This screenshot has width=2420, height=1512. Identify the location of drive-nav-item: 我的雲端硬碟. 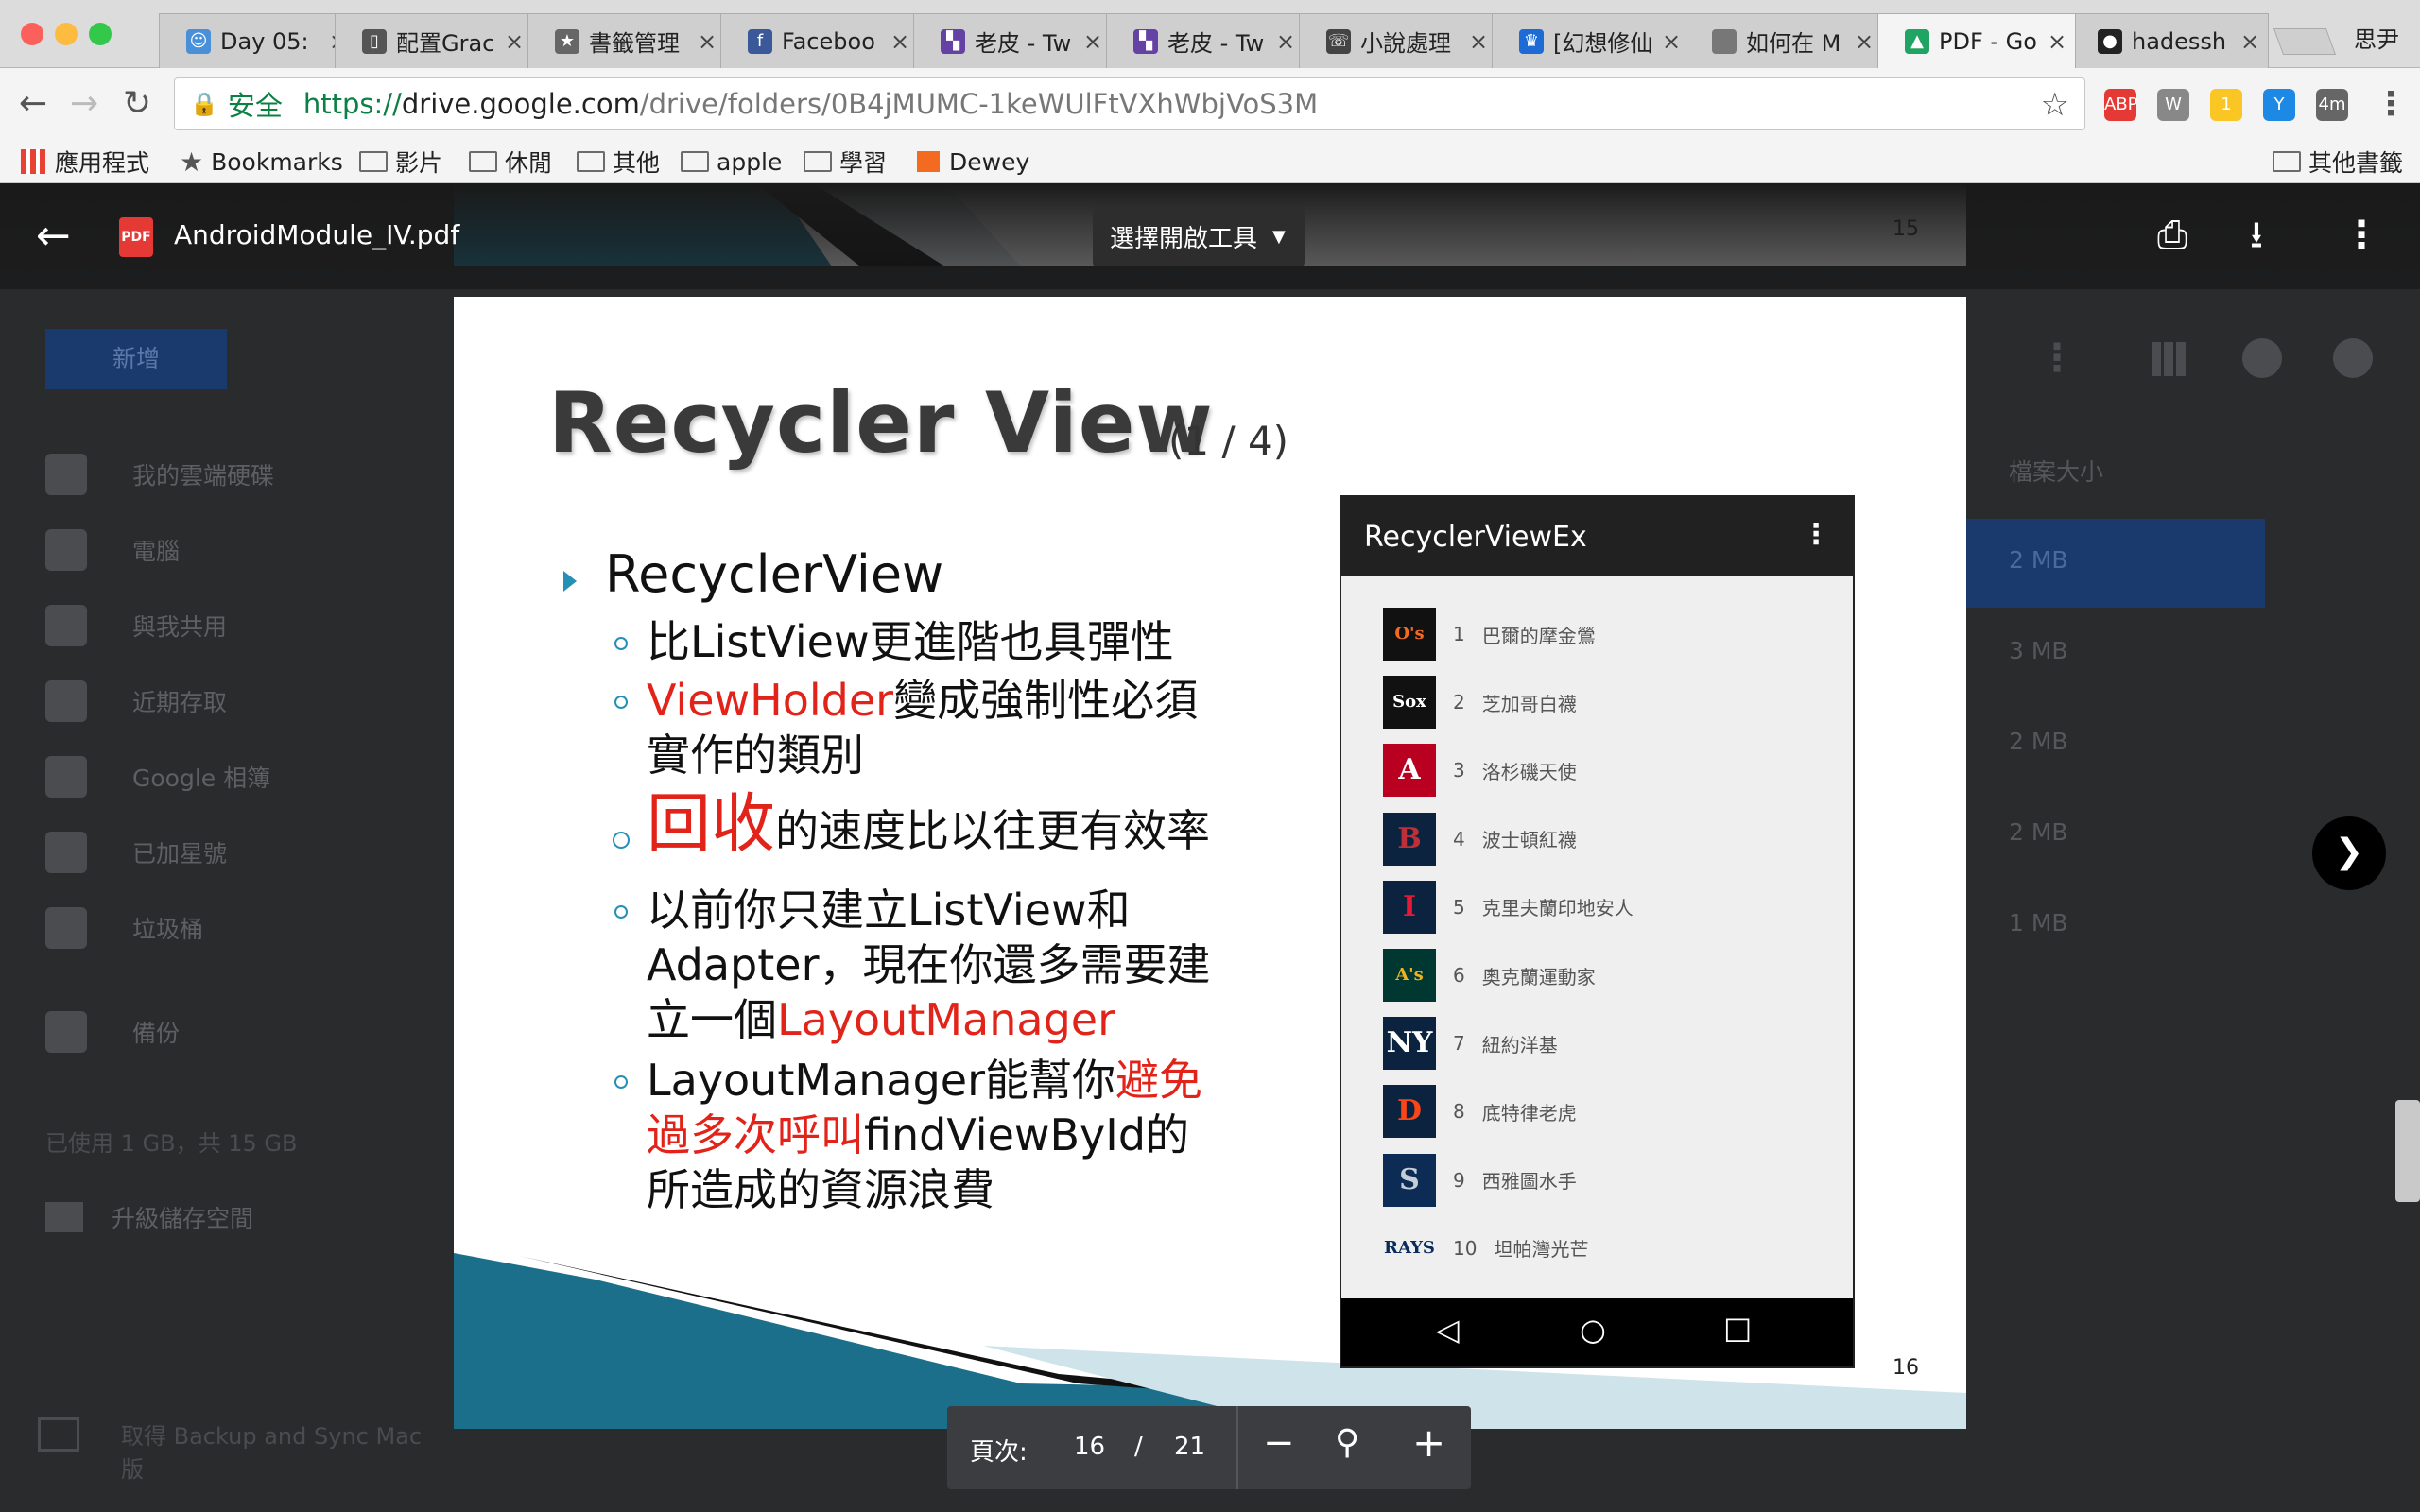
(227, 474).